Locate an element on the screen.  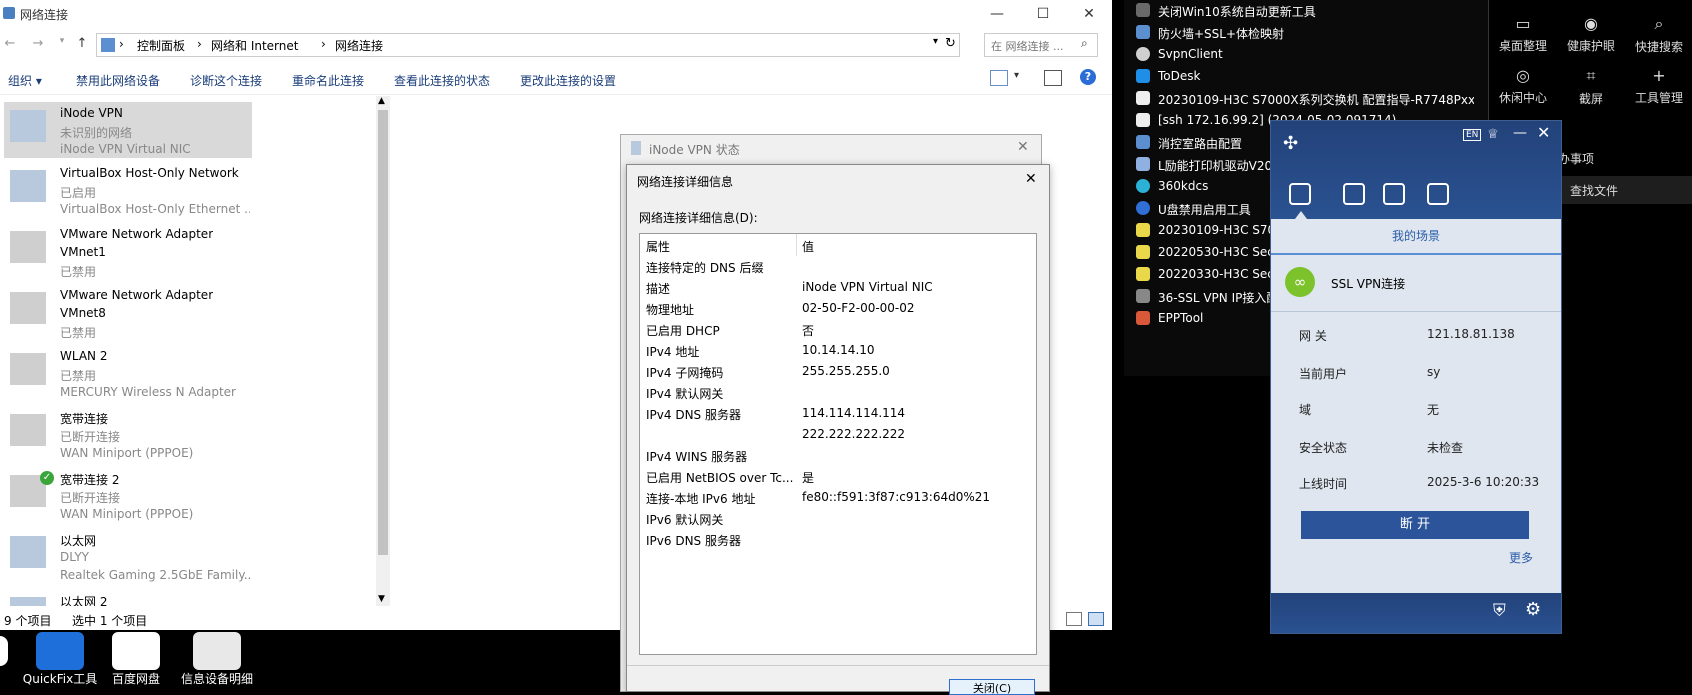
forward-arrow-icon: → is located at coordinates (38, 46).